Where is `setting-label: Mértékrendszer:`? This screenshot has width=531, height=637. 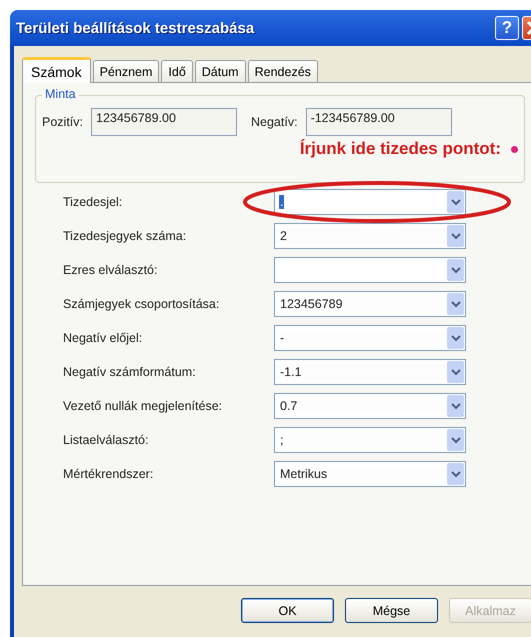 setting-label: Mértékrendszer: is located at coordinates (108, 474).